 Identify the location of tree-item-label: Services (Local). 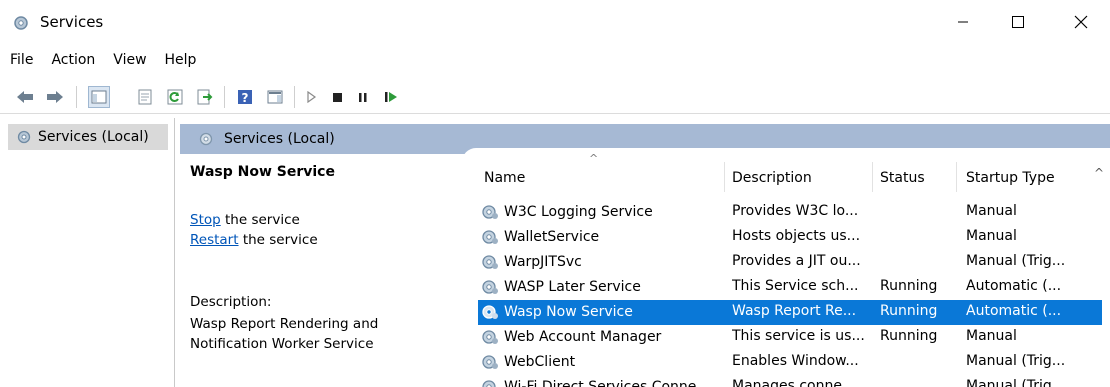
(93, 137).